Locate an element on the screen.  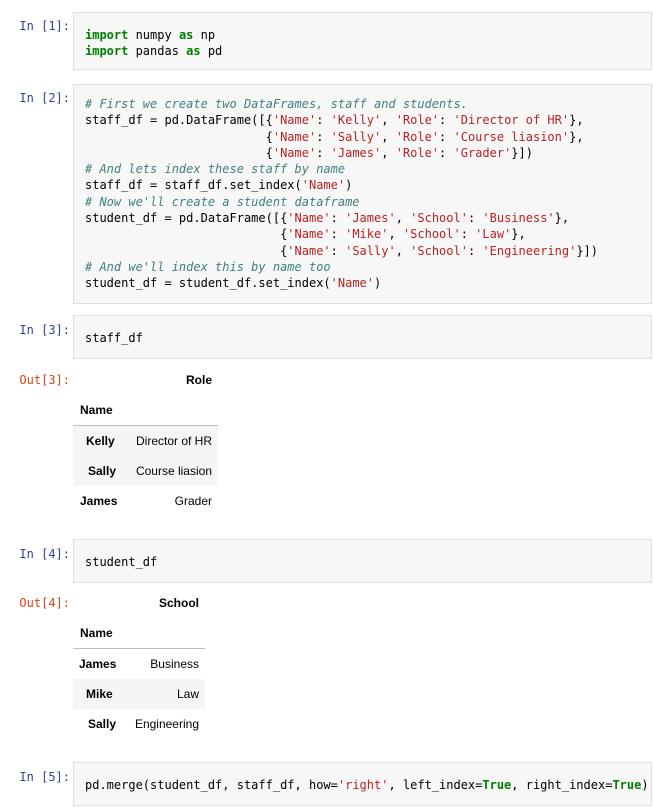
code-token: 'Grader' is located at coordinates (482, 152).